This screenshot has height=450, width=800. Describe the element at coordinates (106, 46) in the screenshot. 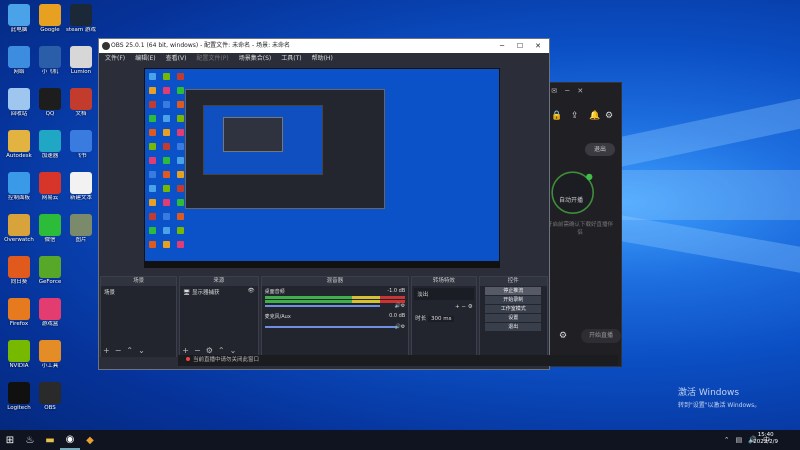

I see `obs-logo-icon` at that location.